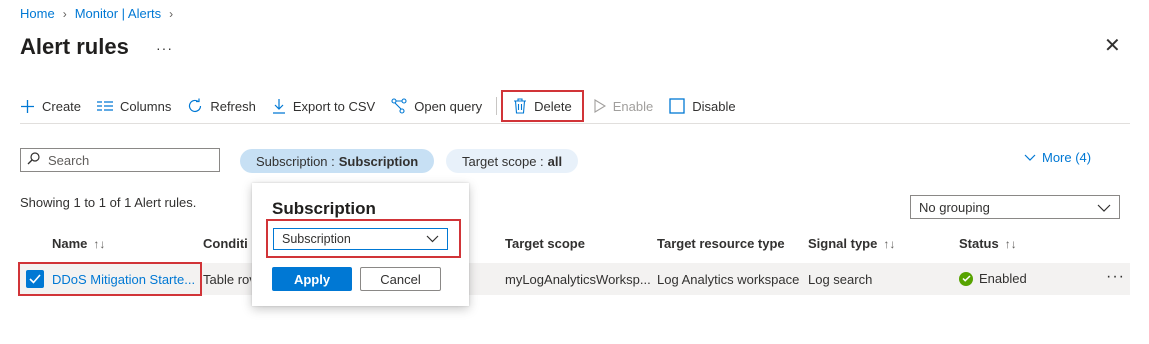 This screenshot has width=1149, height=344. I want to click on row-status: Enabled, so click(993, 278).